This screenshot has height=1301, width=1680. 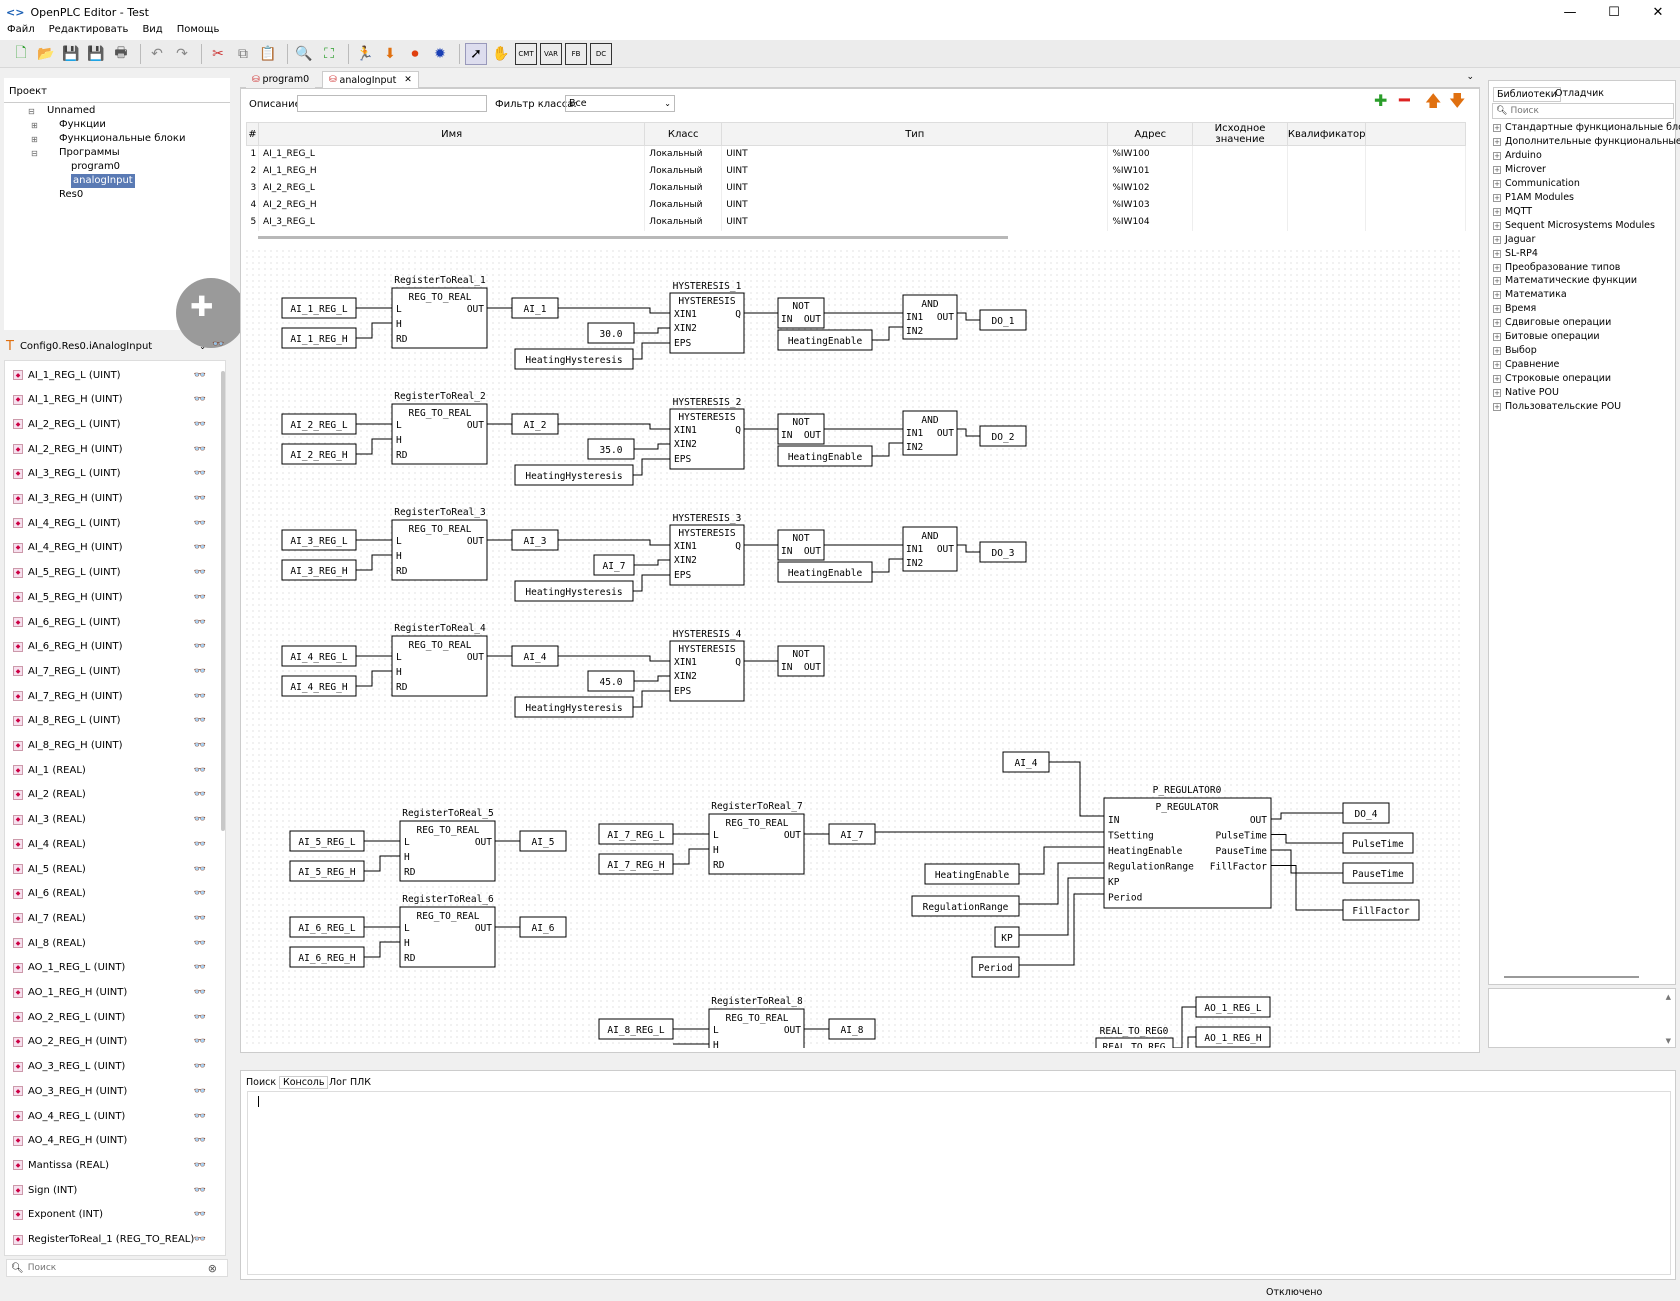 What do you see at coordinates (46, 54) in the screenshot?
I see `open-folder-icon: 📂` at bounding box center [46, 54].